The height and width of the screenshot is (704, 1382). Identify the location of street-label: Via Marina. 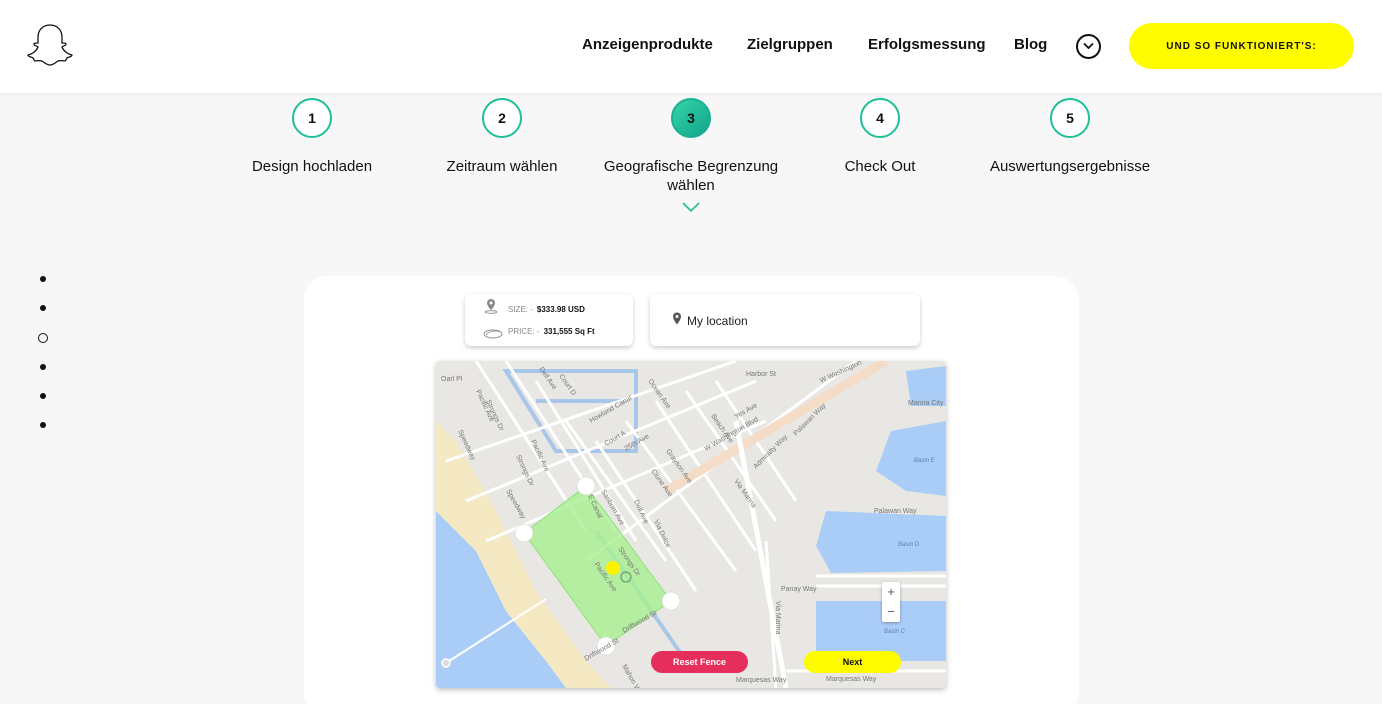
(777, 617).